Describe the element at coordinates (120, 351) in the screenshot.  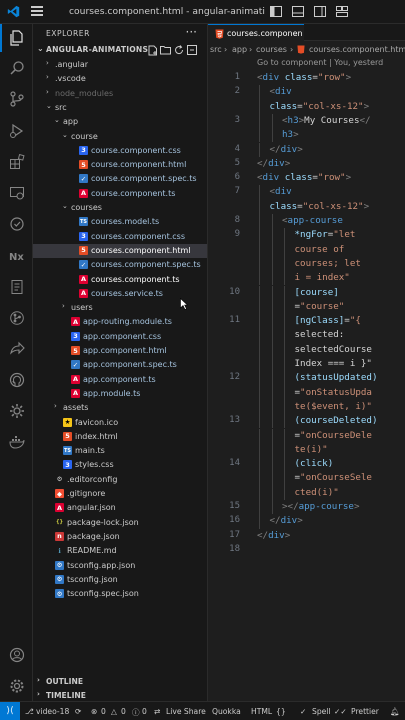
I see `tree-file: 5 app.component.html` at that location.